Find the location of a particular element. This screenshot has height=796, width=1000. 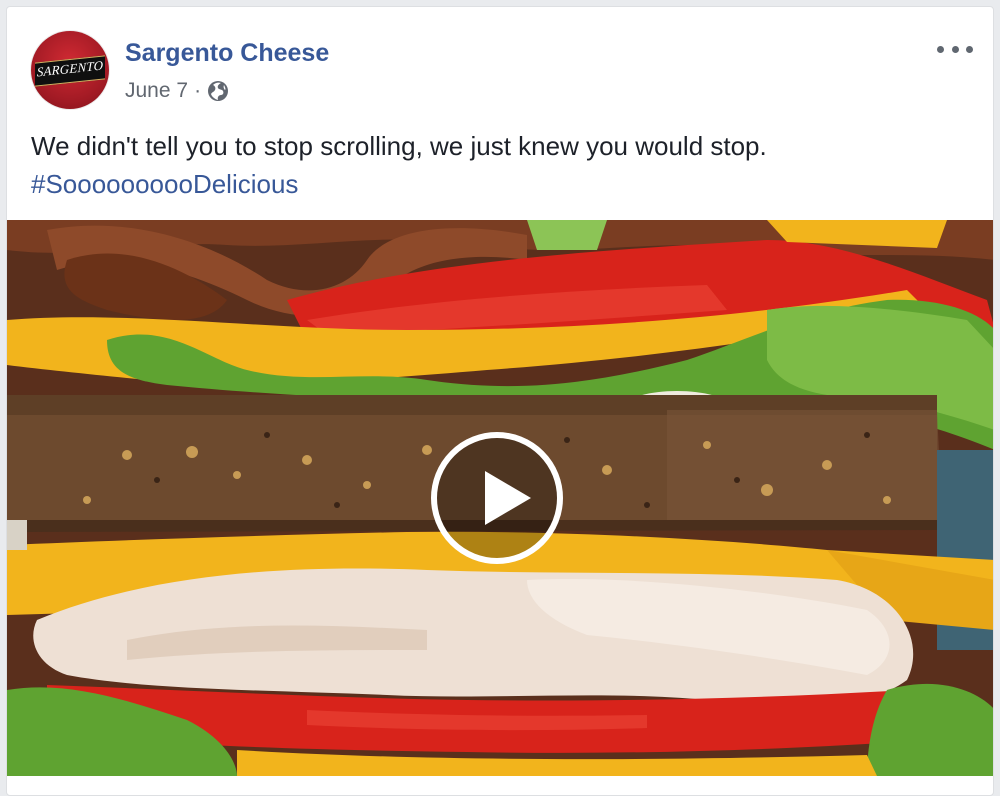

hashtag-link: #SoooooooooDelicious is located at coordinates (501, 184).